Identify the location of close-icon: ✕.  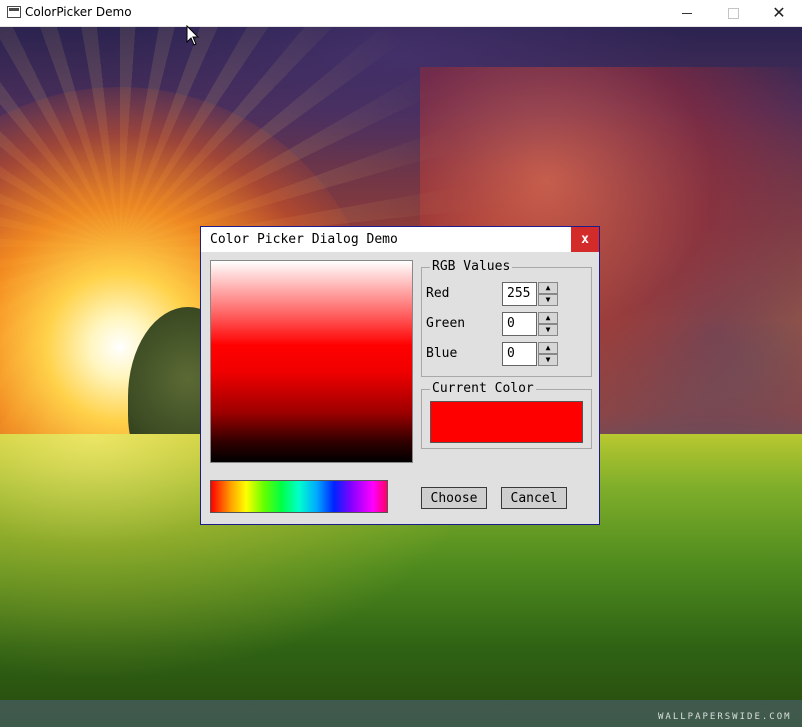
(779, 12).